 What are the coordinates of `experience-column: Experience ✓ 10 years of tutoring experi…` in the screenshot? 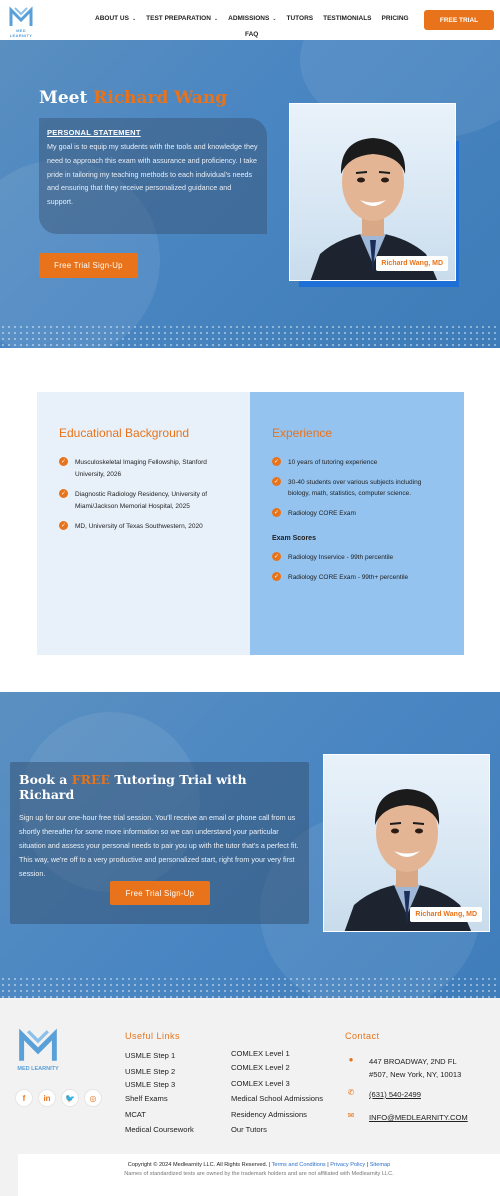 It's located at (357, 523).